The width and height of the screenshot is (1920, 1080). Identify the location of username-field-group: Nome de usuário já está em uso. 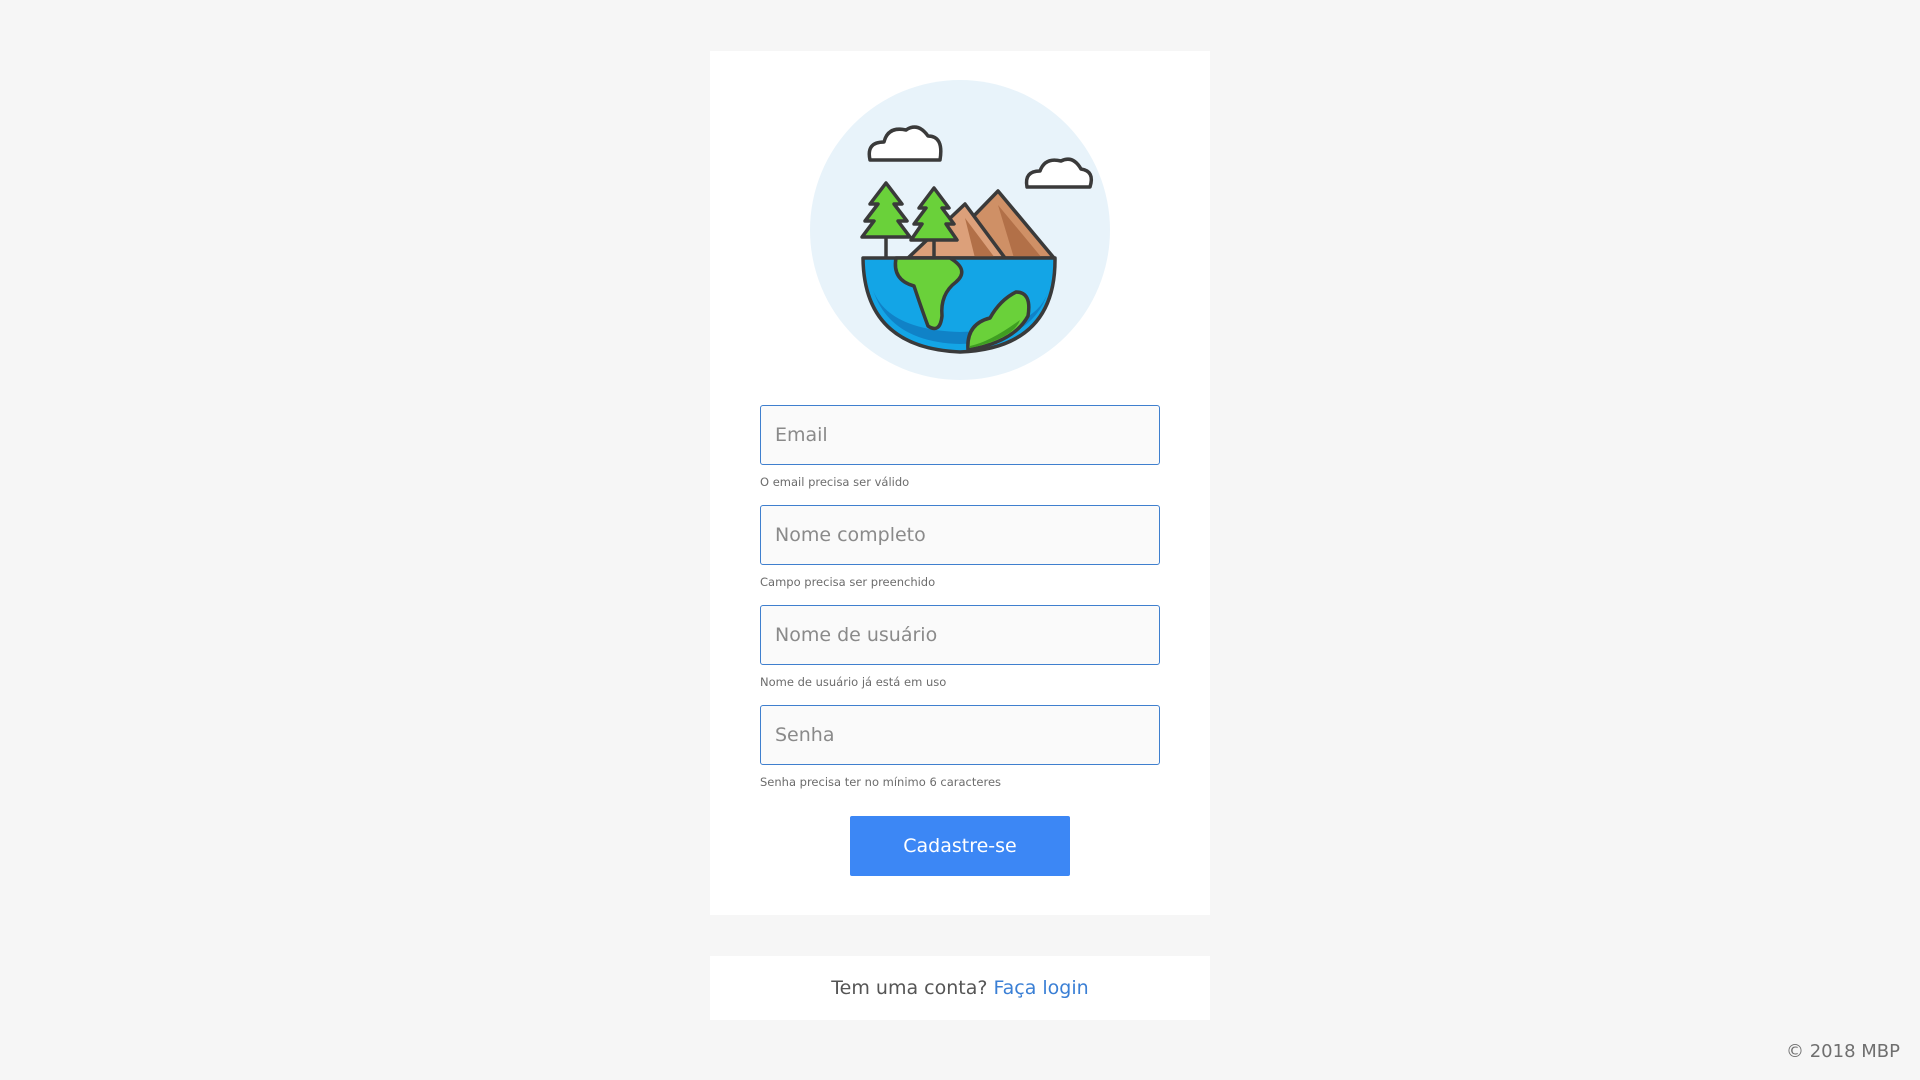
(960, 647).